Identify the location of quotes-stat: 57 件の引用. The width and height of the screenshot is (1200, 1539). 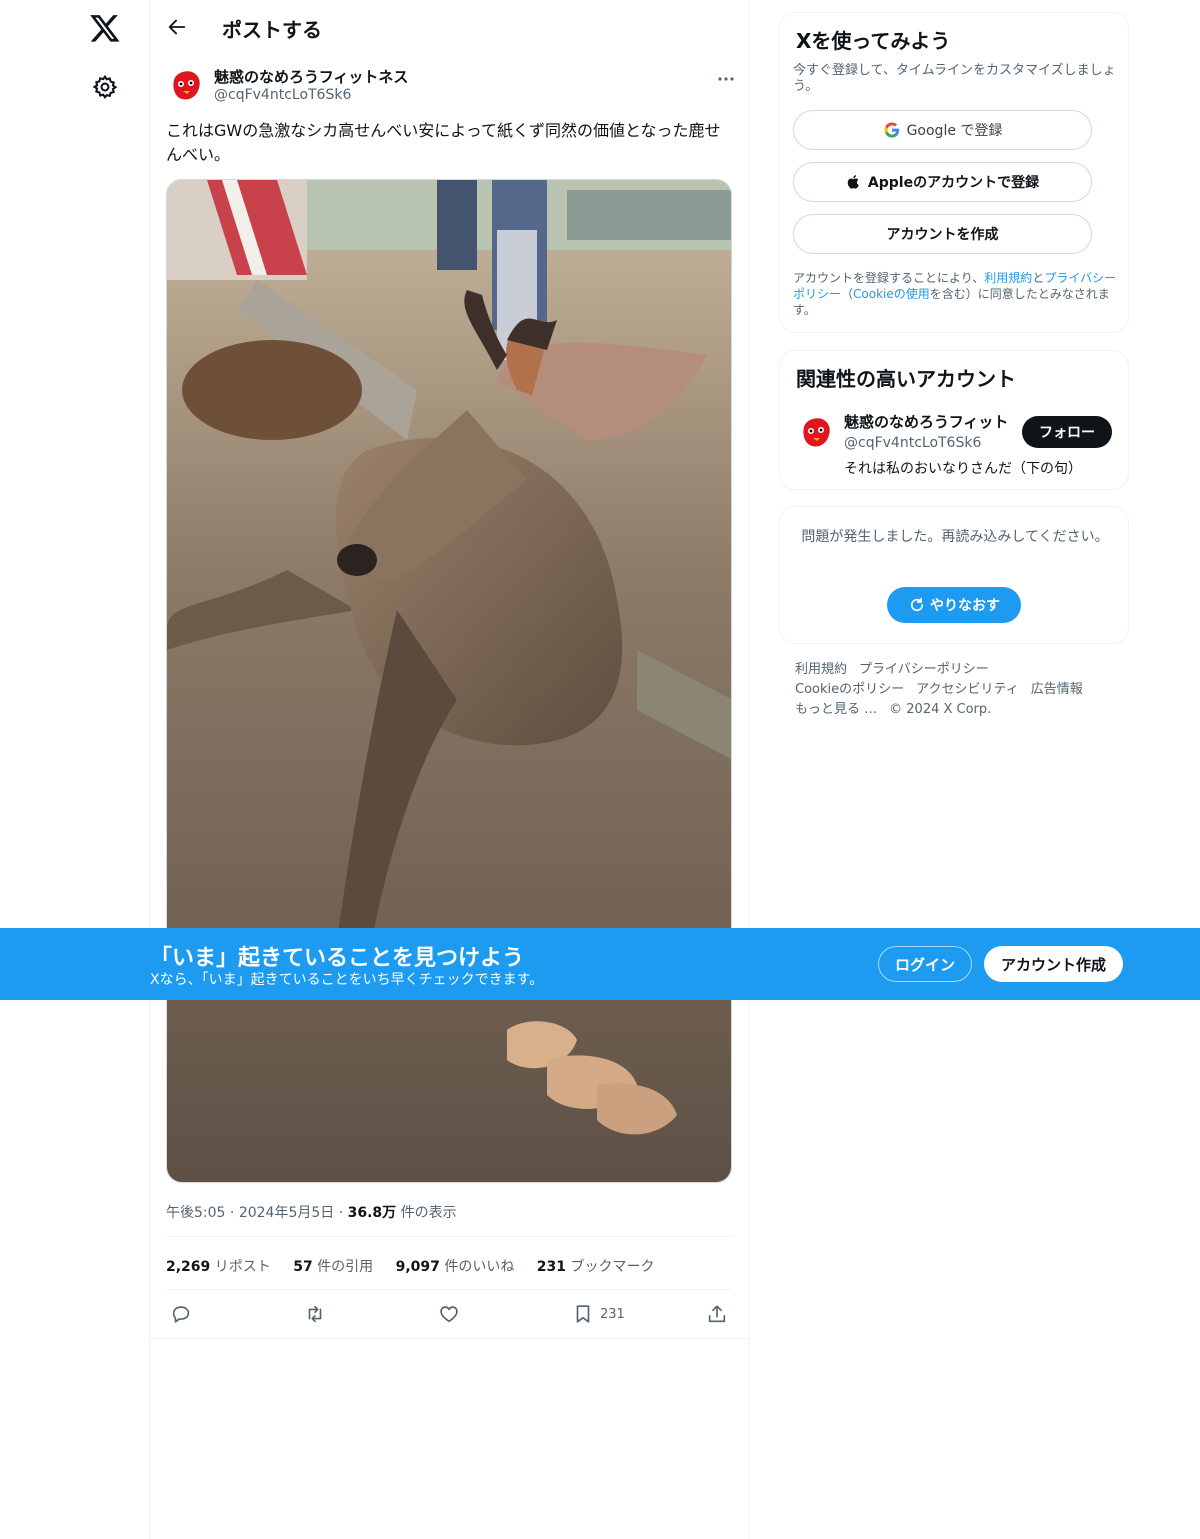
(333, 1267).